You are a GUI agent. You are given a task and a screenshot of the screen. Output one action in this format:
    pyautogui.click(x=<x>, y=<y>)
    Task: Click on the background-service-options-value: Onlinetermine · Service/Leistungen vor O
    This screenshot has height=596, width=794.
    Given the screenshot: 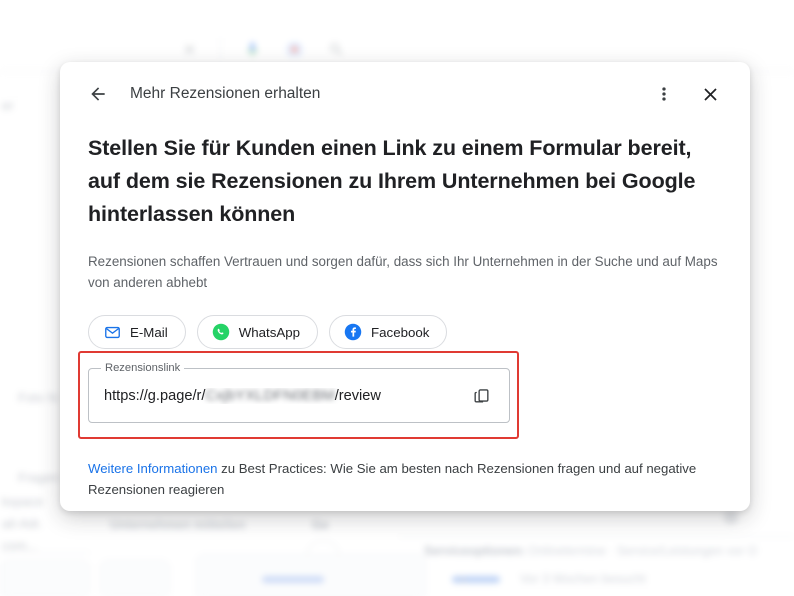 What is the action you would take?
    pyautogui.click(x=643, y=551)
    